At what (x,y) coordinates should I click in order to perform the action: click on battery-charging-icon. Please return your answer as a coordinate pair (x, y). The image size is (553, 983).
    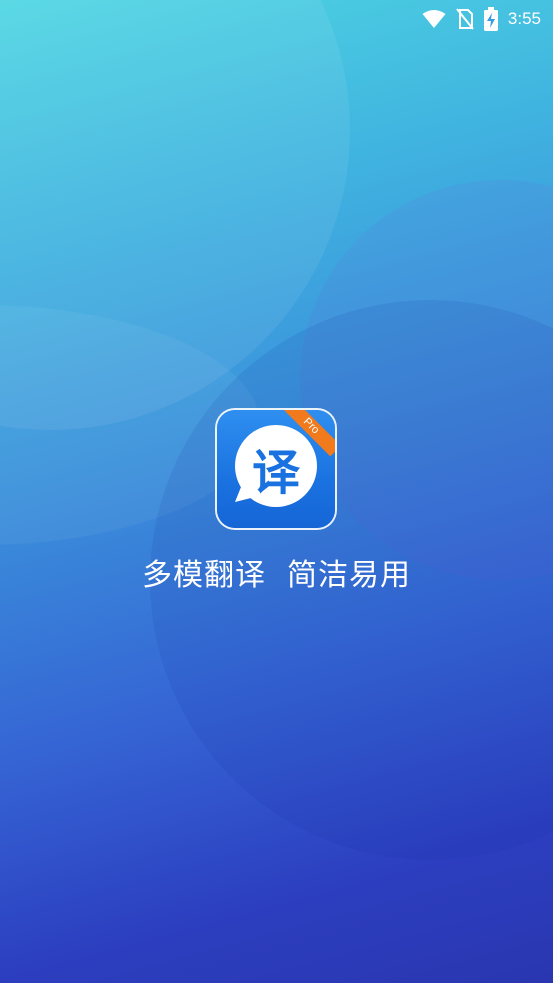
    Looking at the image, I should click on (490, 19).